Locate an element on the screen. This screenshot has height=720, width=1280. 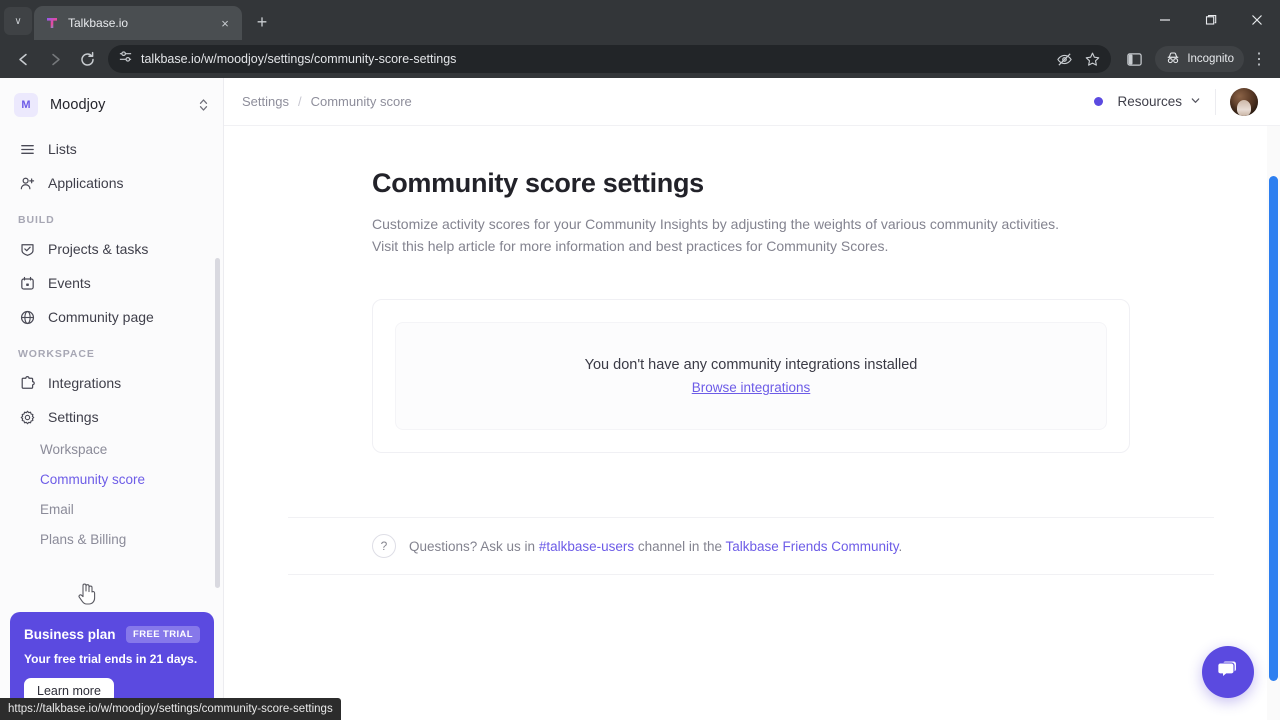
help-text-suffix: . is located at coordinates (900, 546).